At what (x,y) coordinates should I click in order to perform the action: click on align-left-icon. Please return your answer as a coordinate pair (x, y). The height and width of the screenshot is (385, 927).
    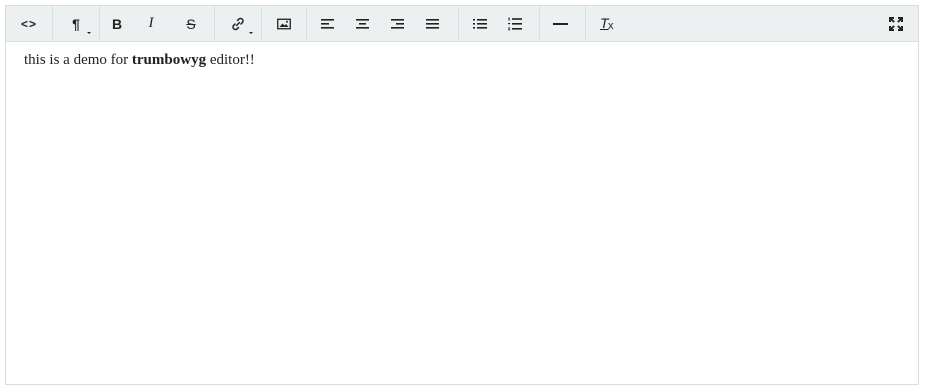
    Looking at the image, I should click on (327, 23).